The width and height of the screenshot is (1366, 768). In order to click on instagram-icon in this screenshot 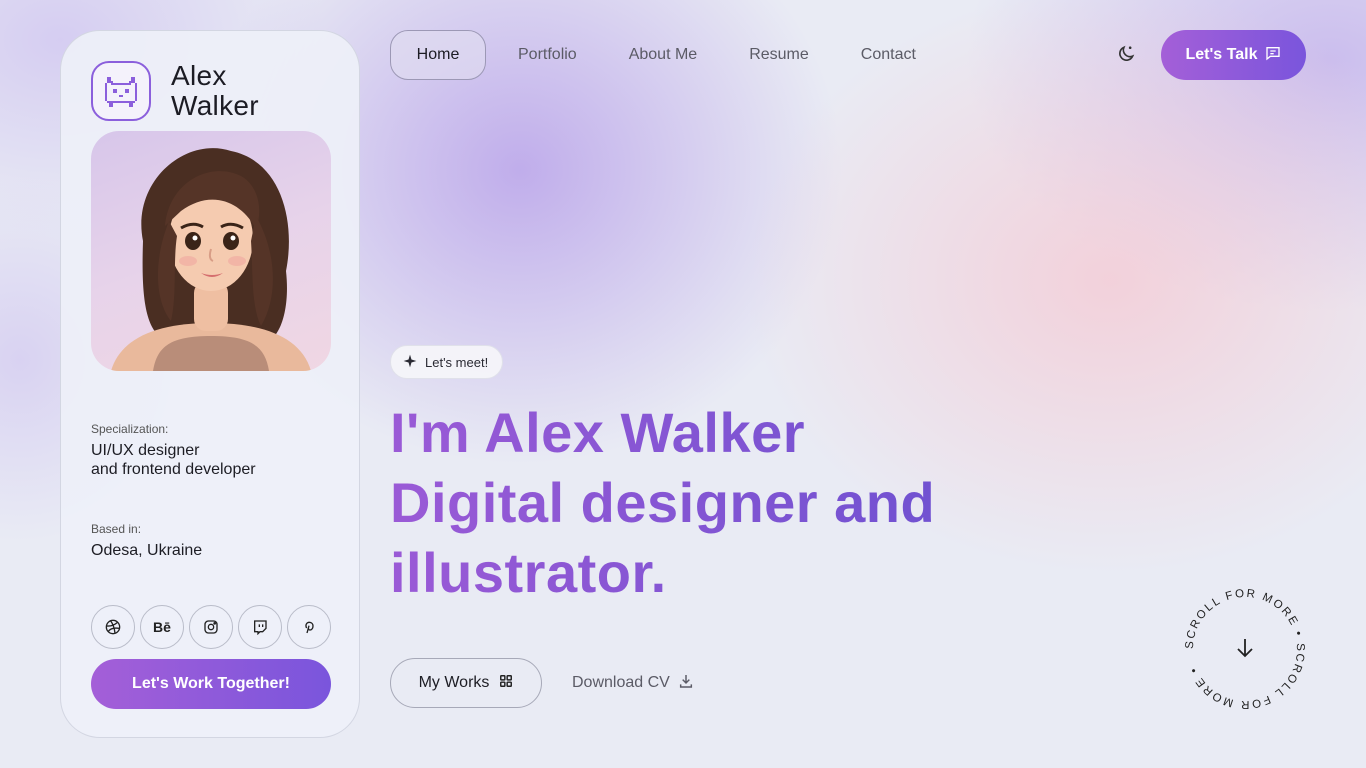, I will do `click(211, 627)`.